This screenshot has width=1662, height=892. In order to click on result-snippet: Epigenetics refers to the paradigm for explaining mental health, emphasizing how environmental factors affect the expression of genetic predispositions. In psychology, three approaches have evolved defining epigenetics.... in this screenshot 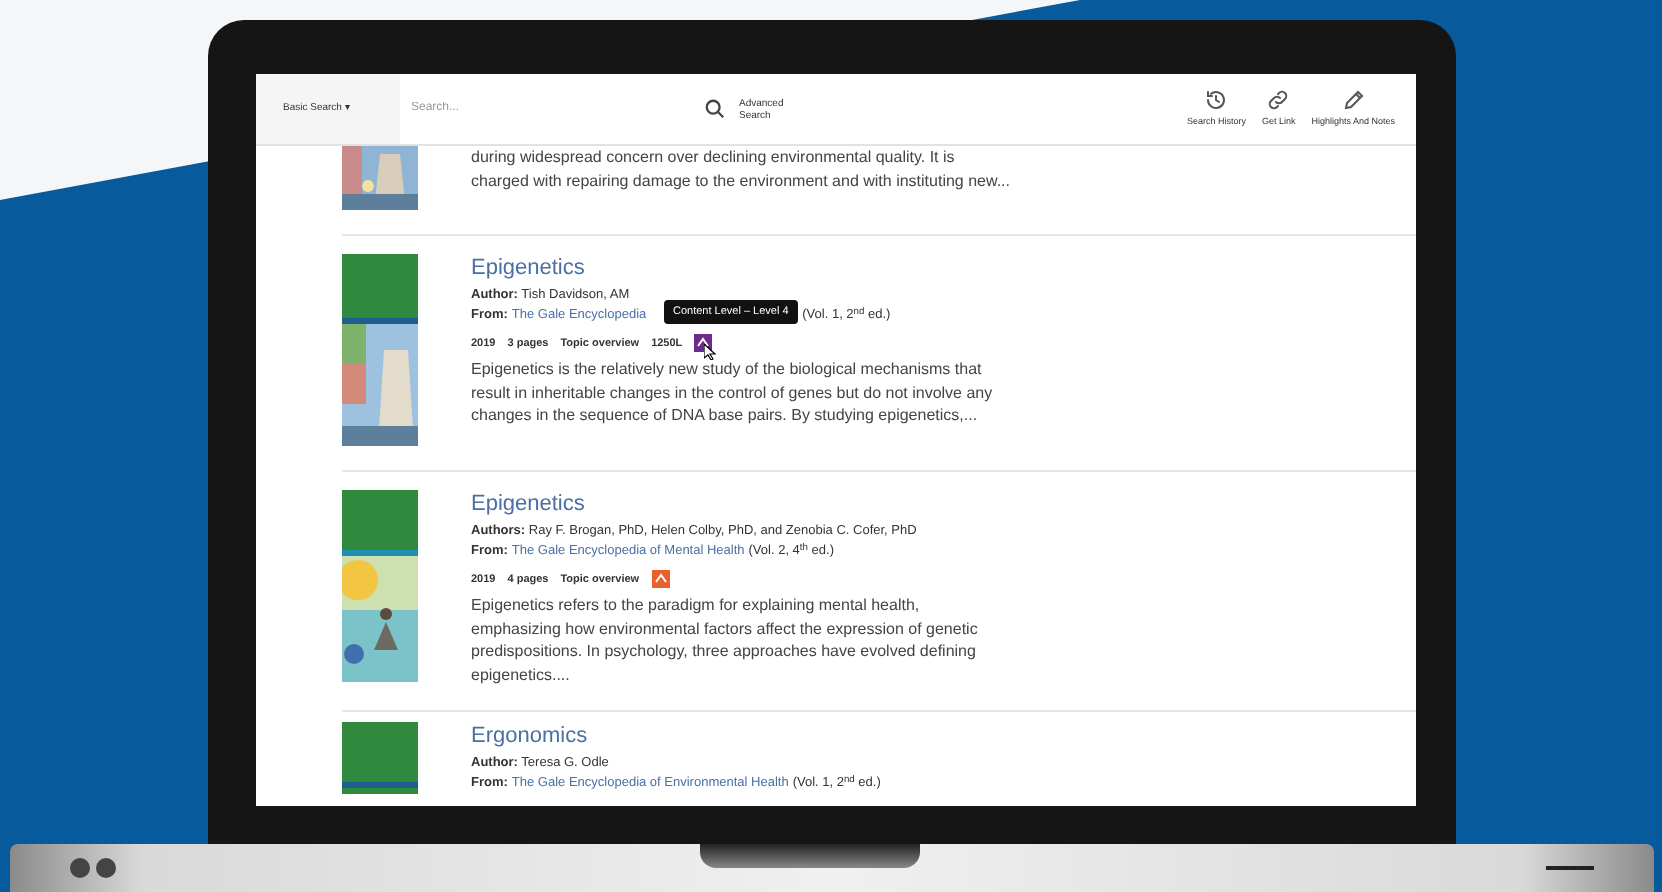, I will do `click(725, 640)`.